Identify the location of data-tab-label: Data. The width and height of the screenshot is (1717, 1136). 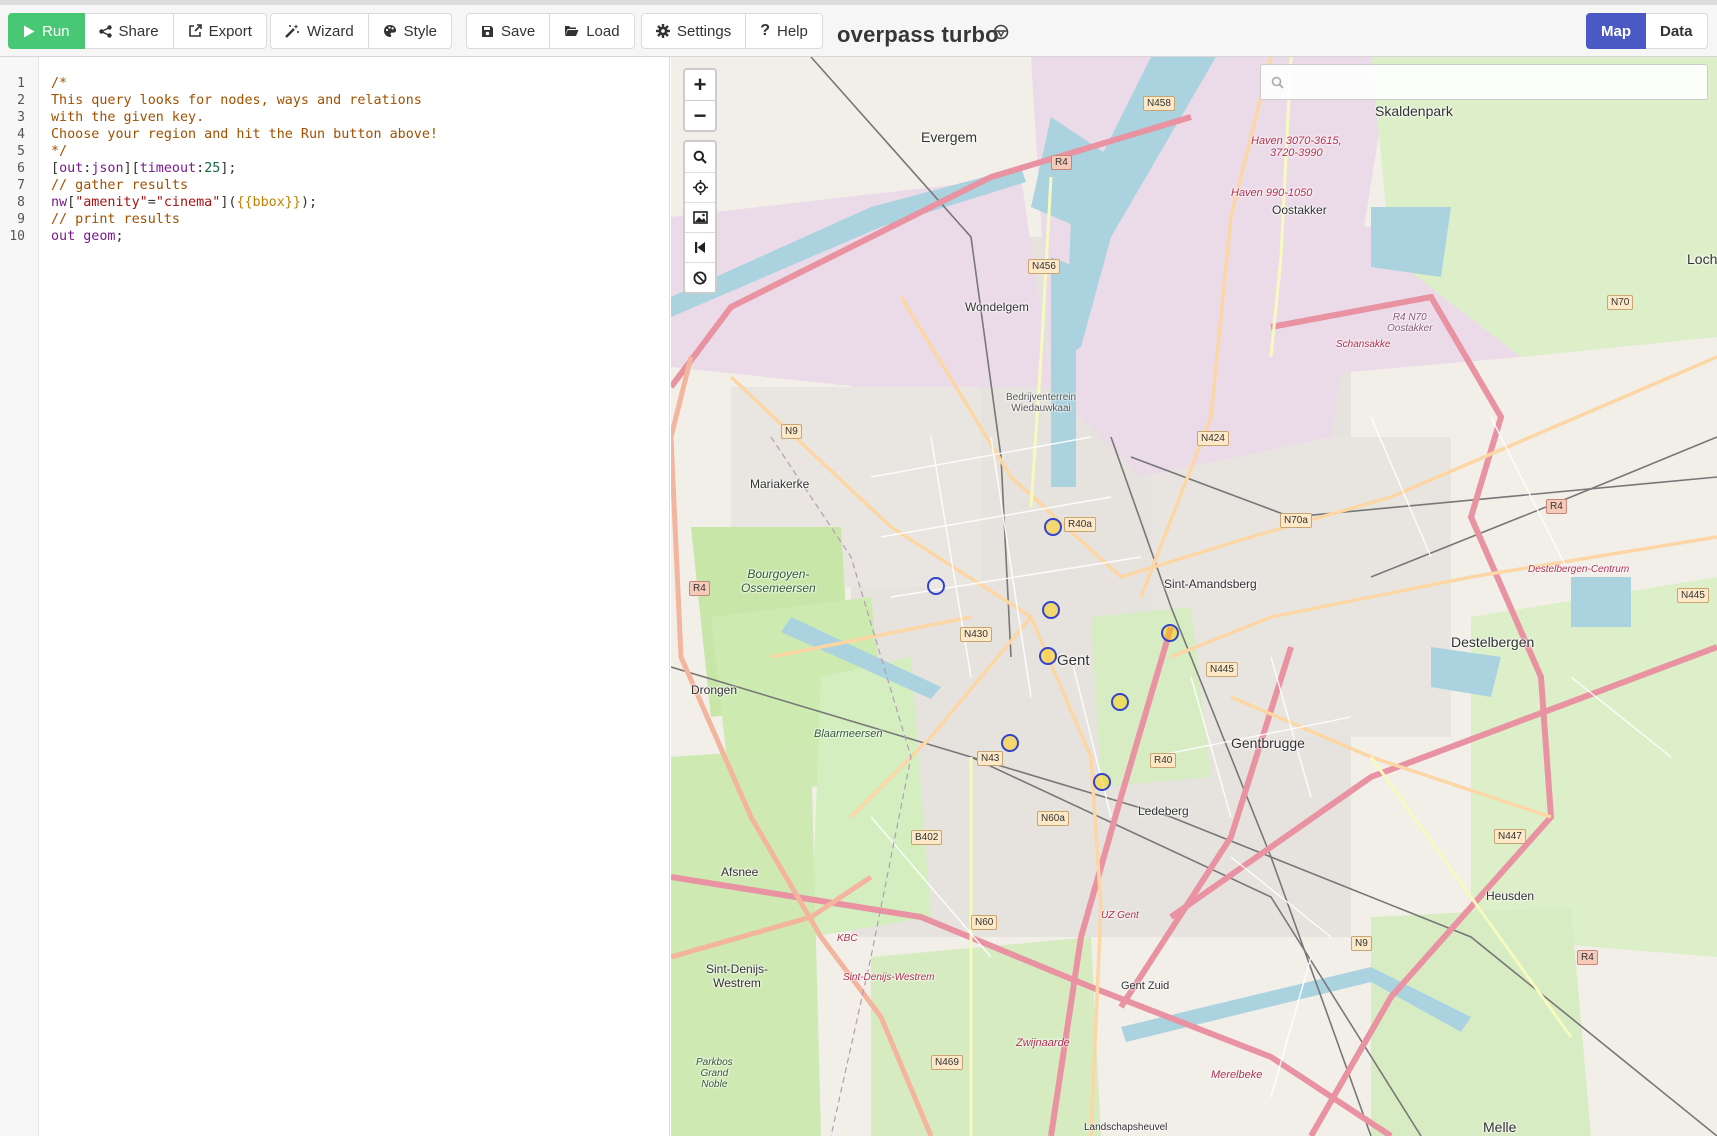
(1676, 31).